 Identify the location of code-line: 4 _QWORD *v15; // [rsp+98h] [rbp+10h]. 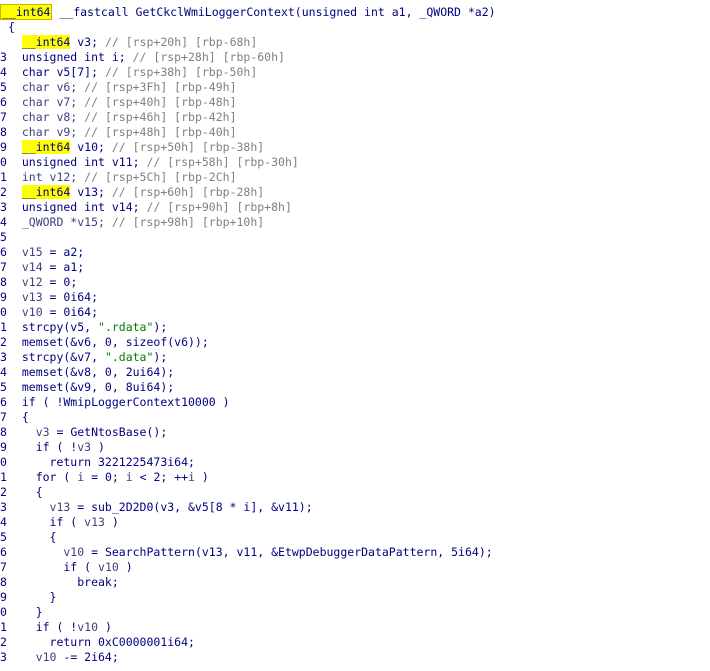
(132, 222).